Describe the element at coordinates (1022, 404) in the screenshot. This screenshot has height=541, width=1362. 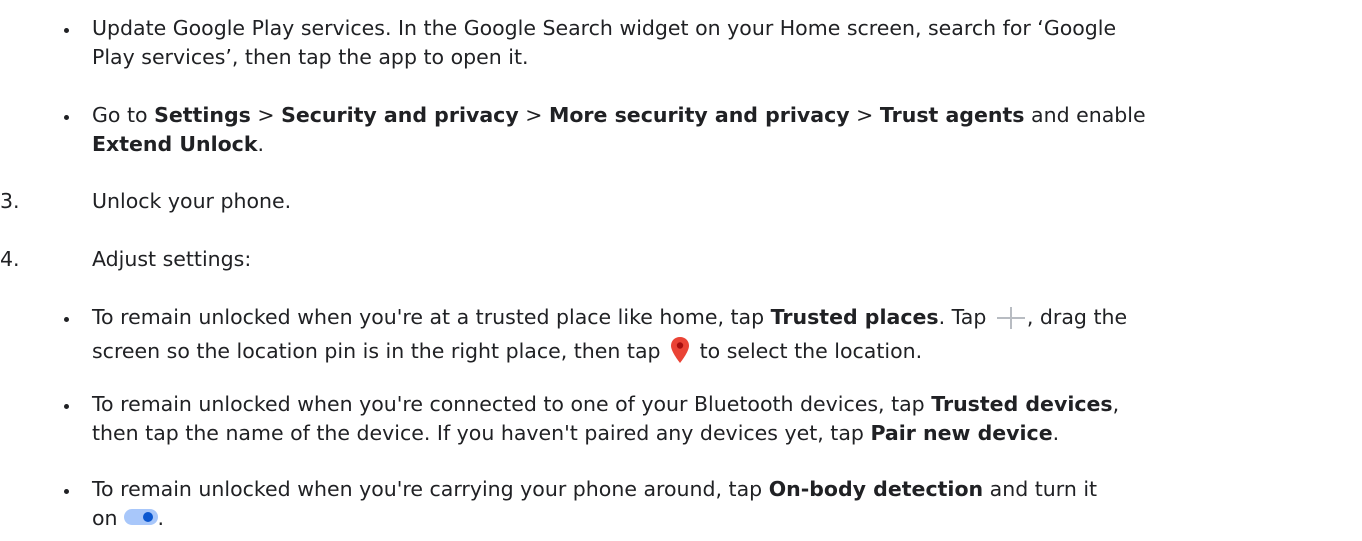
I see `trusted-devices-label: Trusted devices` at that location.